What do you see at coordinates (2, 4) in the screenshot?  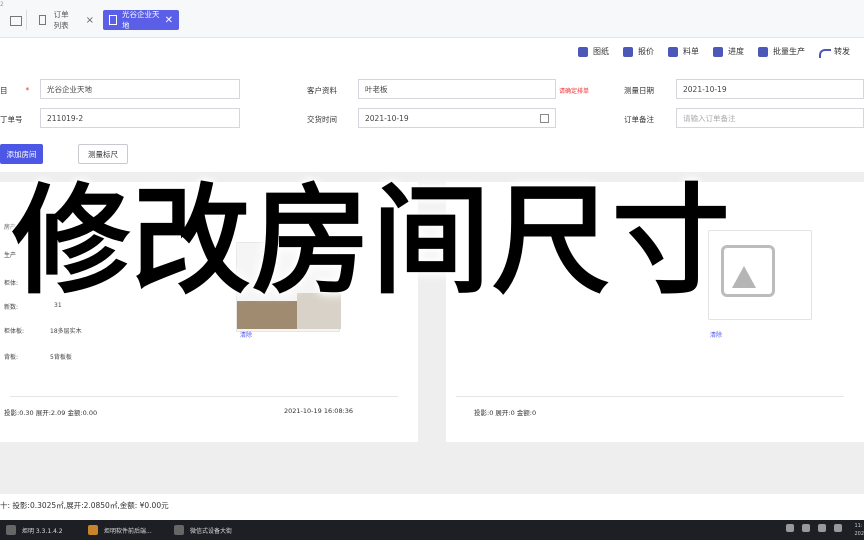 I see `window-corner-glyph: 2` at bounding box center [2, 4].